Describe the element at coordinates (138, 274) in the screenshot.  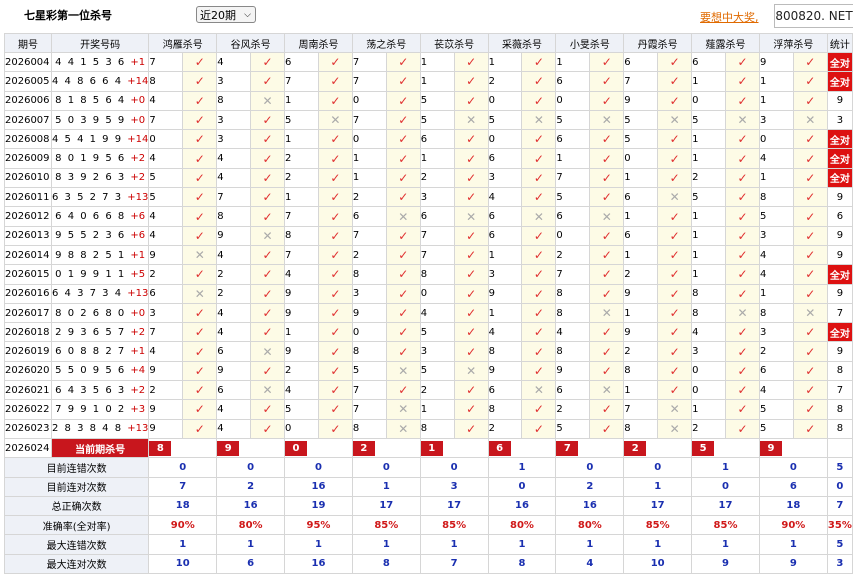
I see `draw-bonus: +5` at that location.